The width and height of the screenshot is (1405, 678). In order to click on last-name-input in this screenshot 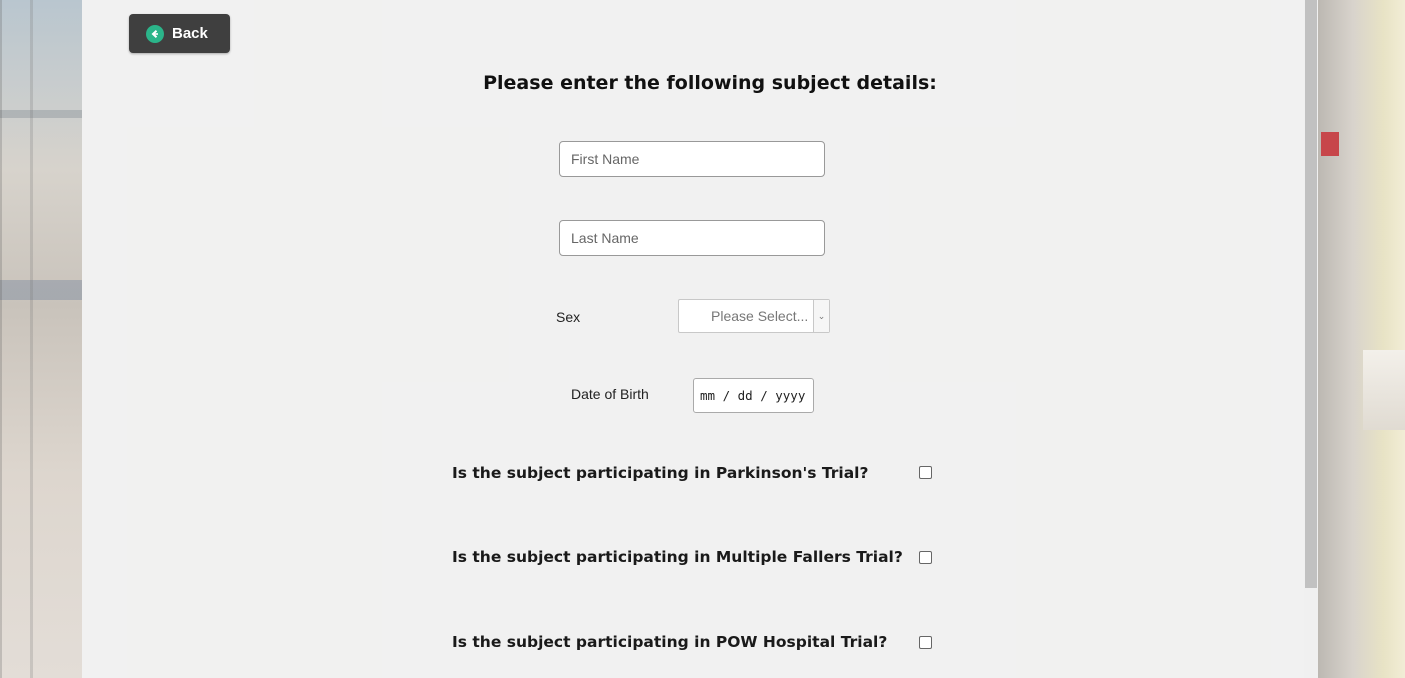, I will do `click(692, 238)`.